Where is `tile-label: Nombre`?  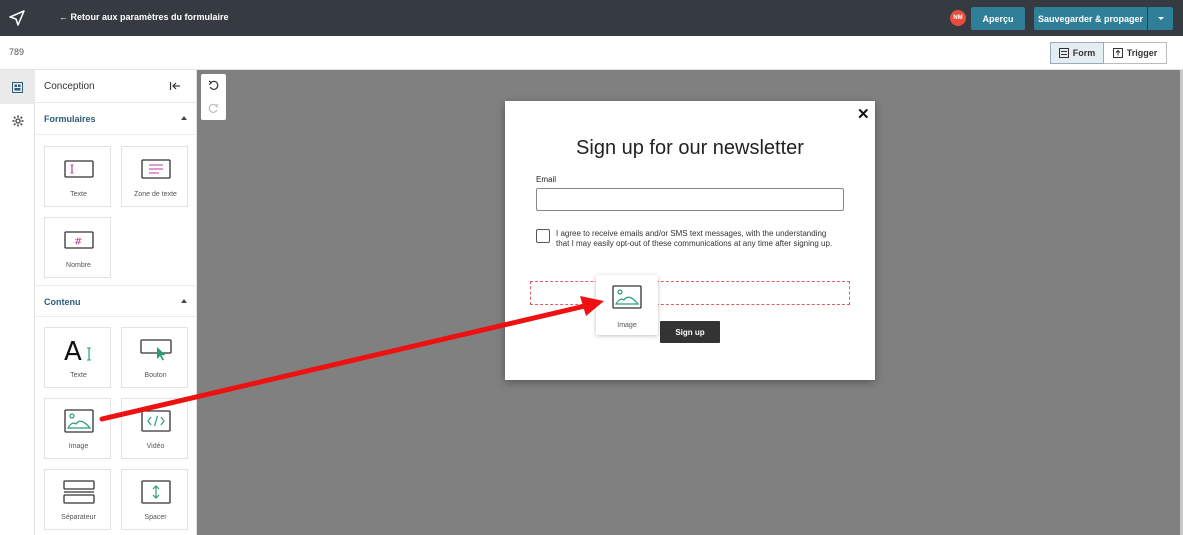
tile-label: Nombre is located at coordinates (78, 265).